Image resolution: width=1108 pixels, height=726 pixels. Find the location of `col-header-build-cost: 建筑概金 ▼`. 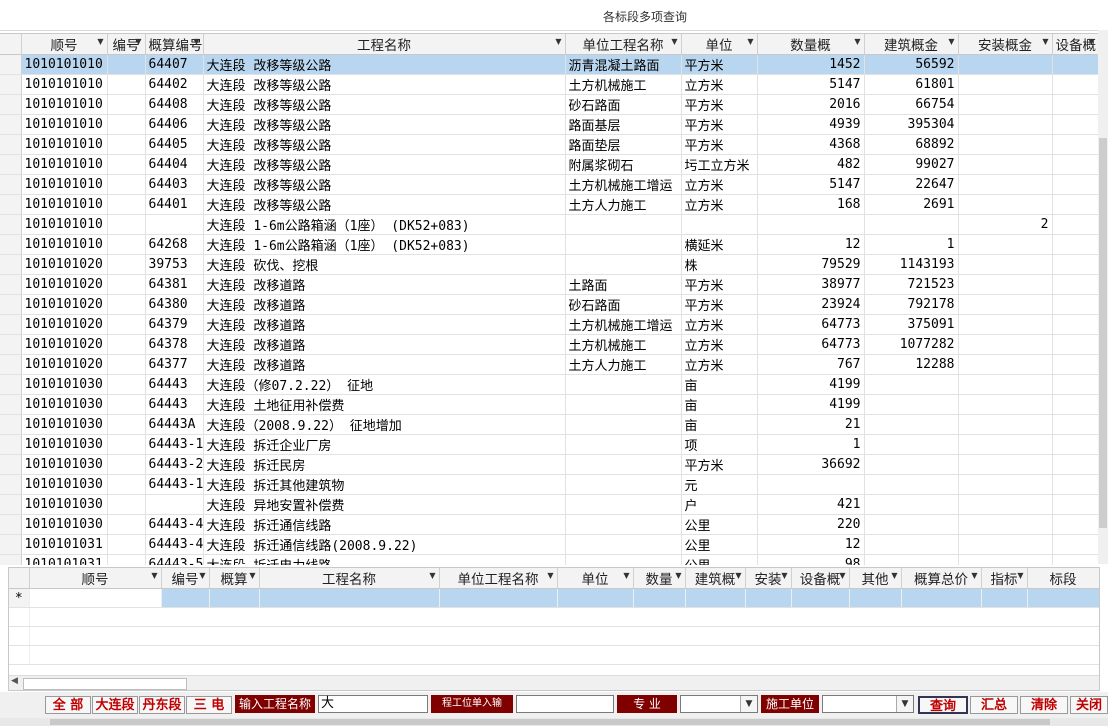

col-header-build-cost: 建筑概金 ▼ is located at coordinates (911, 44).